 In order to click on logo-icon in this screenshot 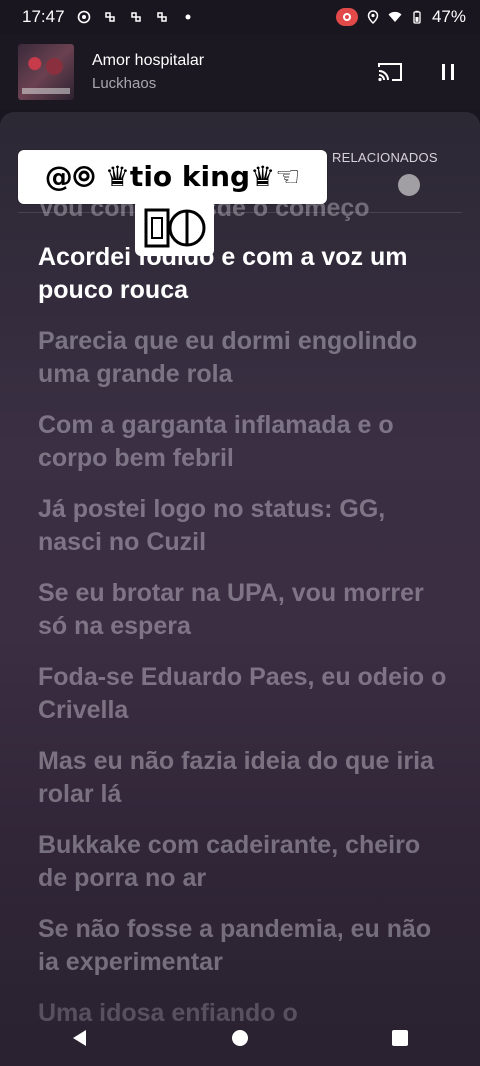, I will do `click(174, 228)`.